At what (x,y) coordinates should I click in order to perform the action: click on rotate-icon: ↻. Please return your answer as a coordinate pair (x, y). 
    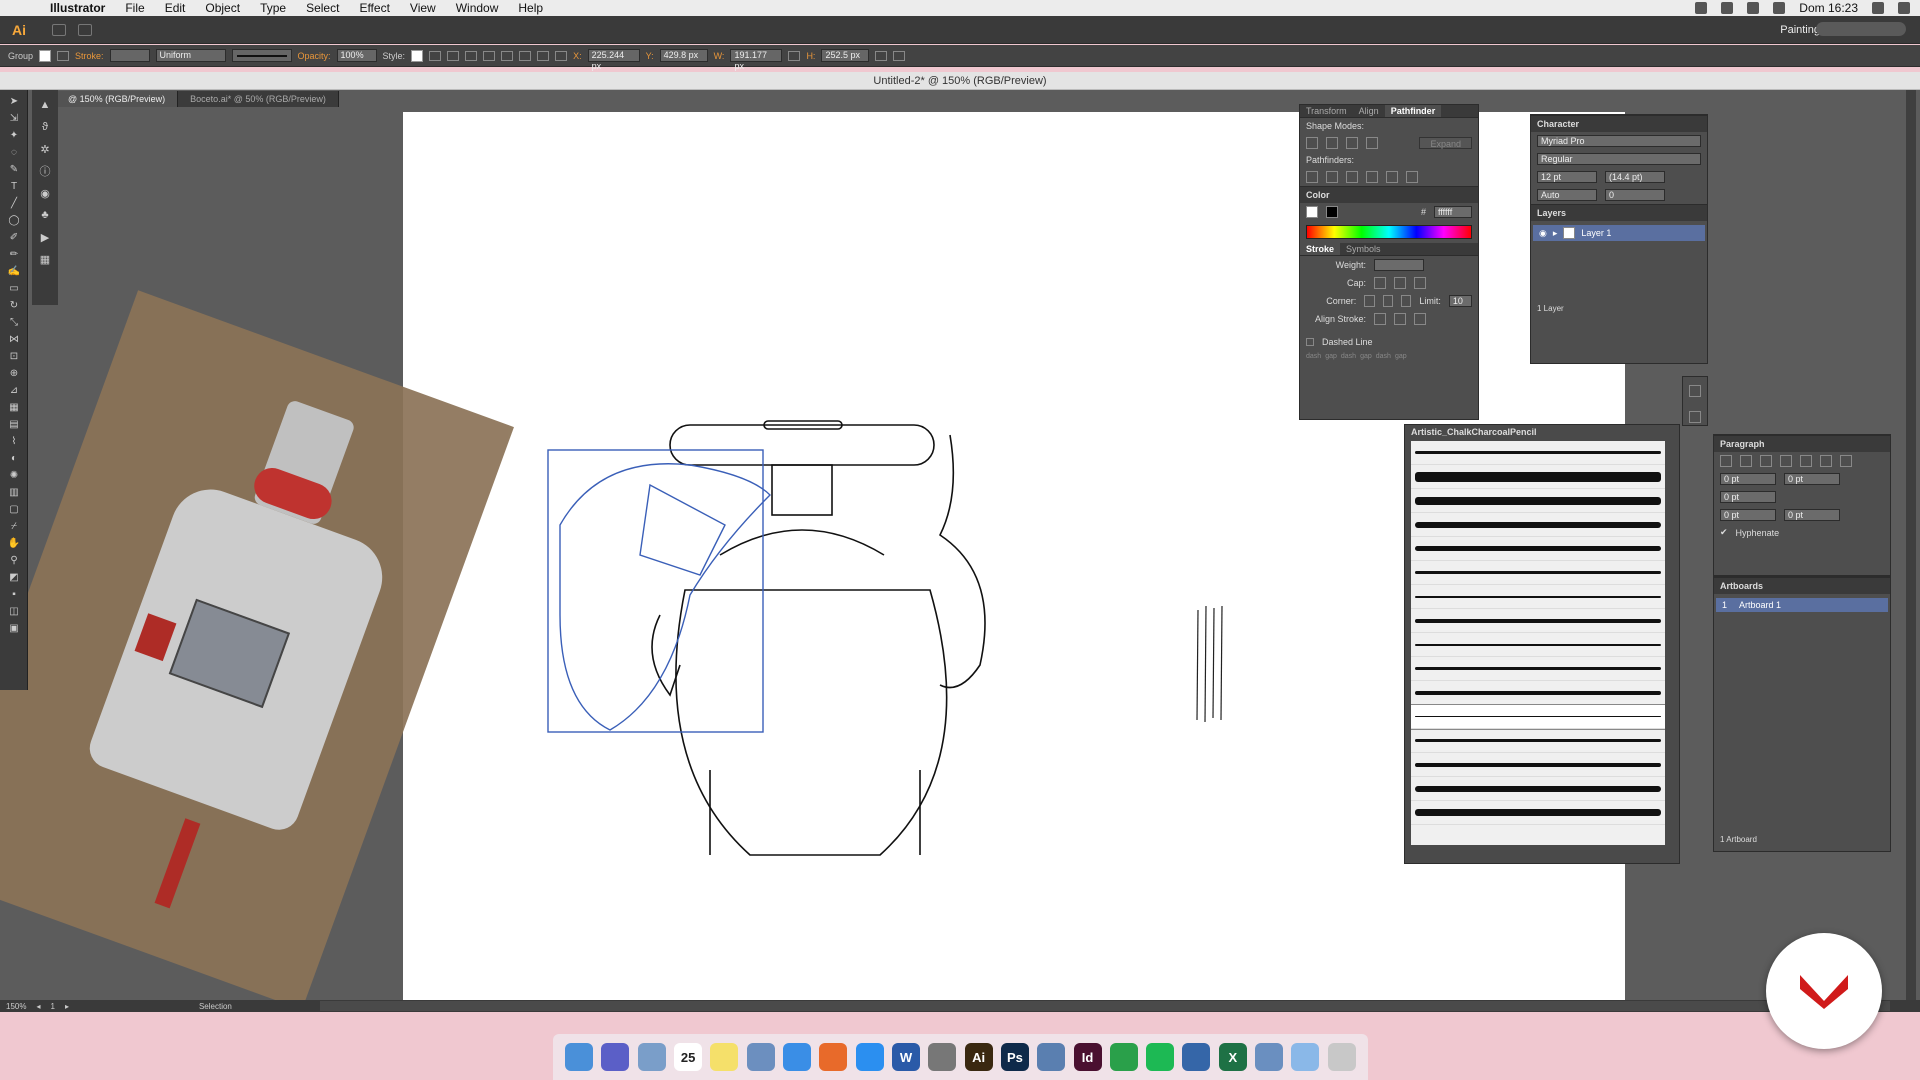
    Looking at the image, I should click on (14, 305).